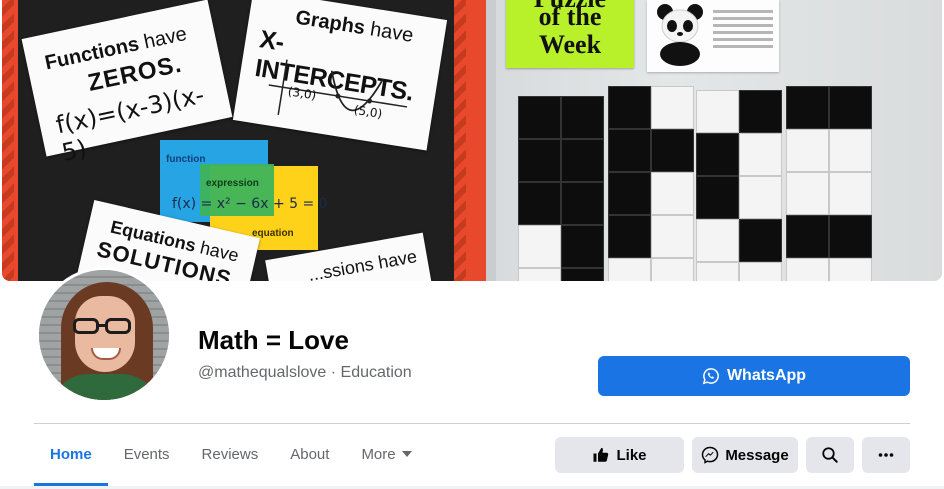 The height and width of the screenshot is (489, 944). I want to click on search-button, so click(830, 455).